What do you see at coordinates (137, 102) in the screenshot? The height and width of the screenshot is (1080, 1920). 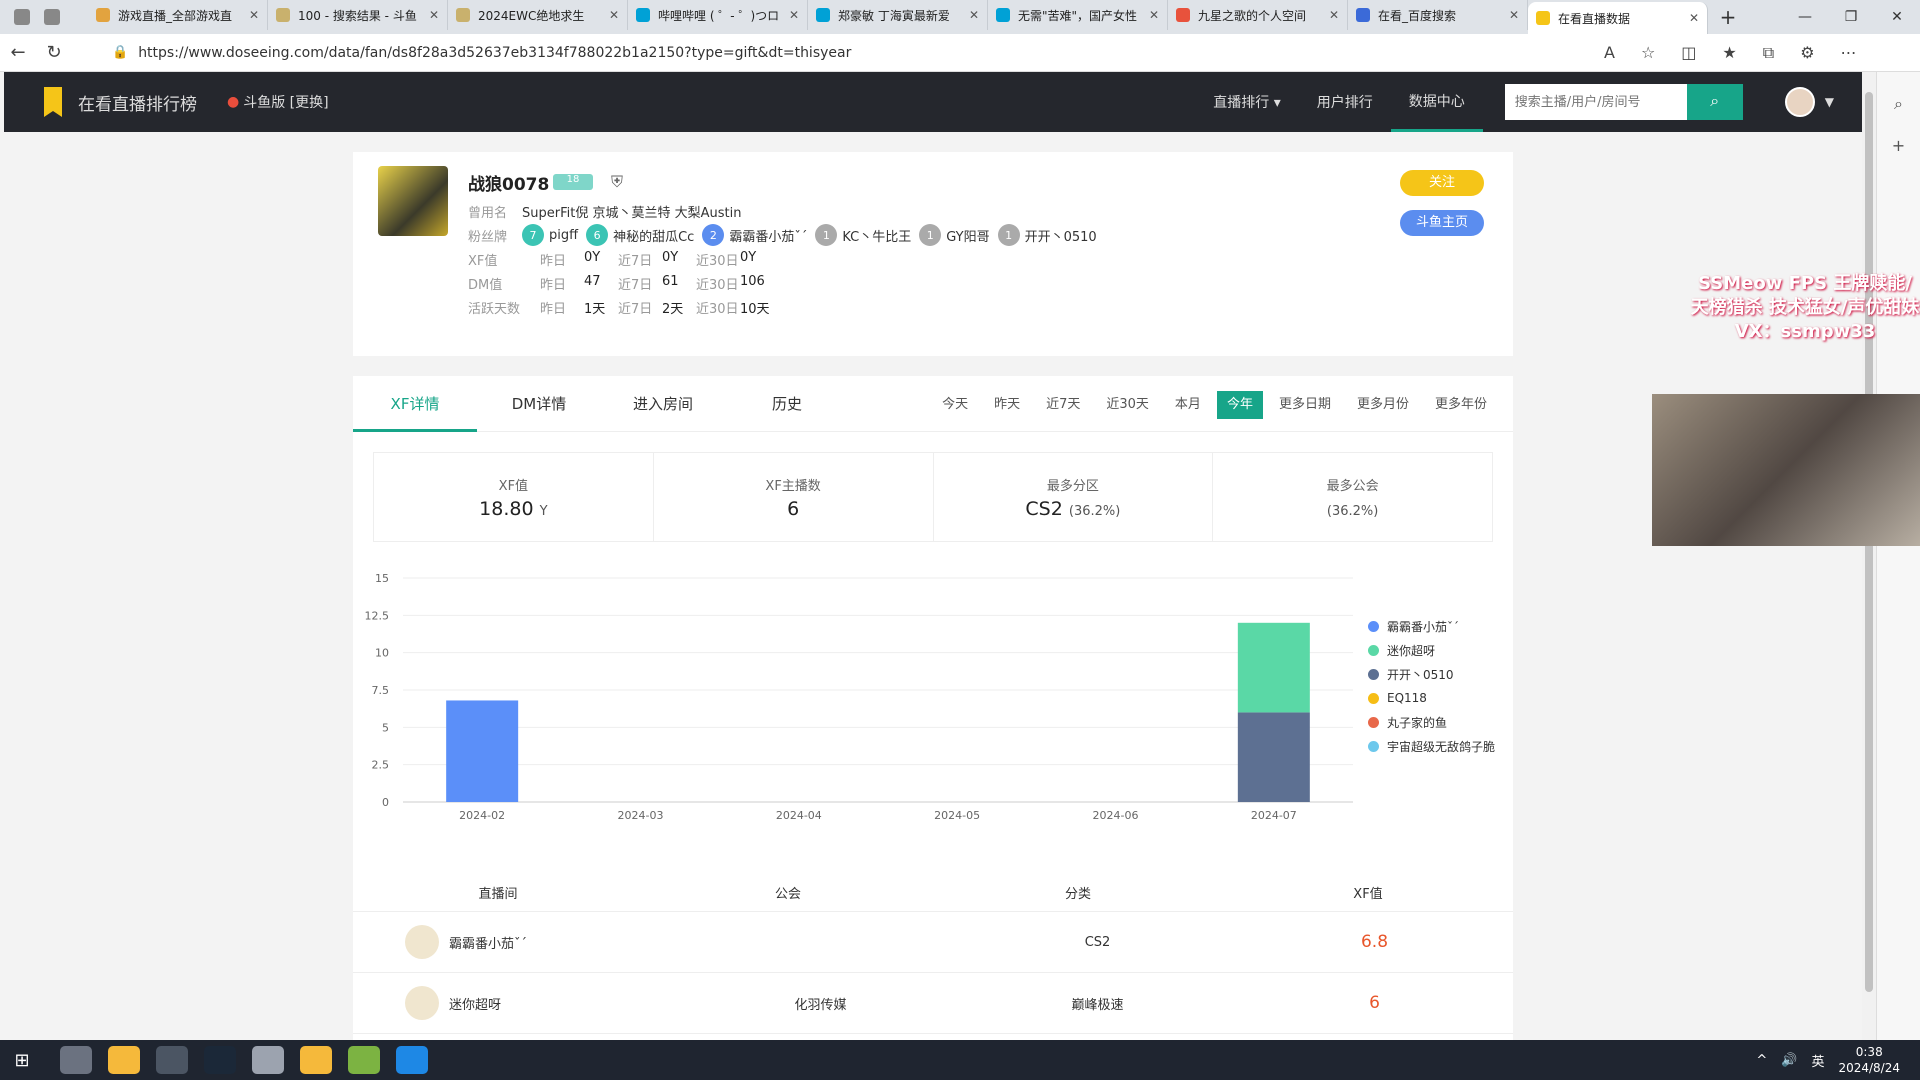 I see `site-name: 在看直播排行榜` at bounding box center [137, 102].